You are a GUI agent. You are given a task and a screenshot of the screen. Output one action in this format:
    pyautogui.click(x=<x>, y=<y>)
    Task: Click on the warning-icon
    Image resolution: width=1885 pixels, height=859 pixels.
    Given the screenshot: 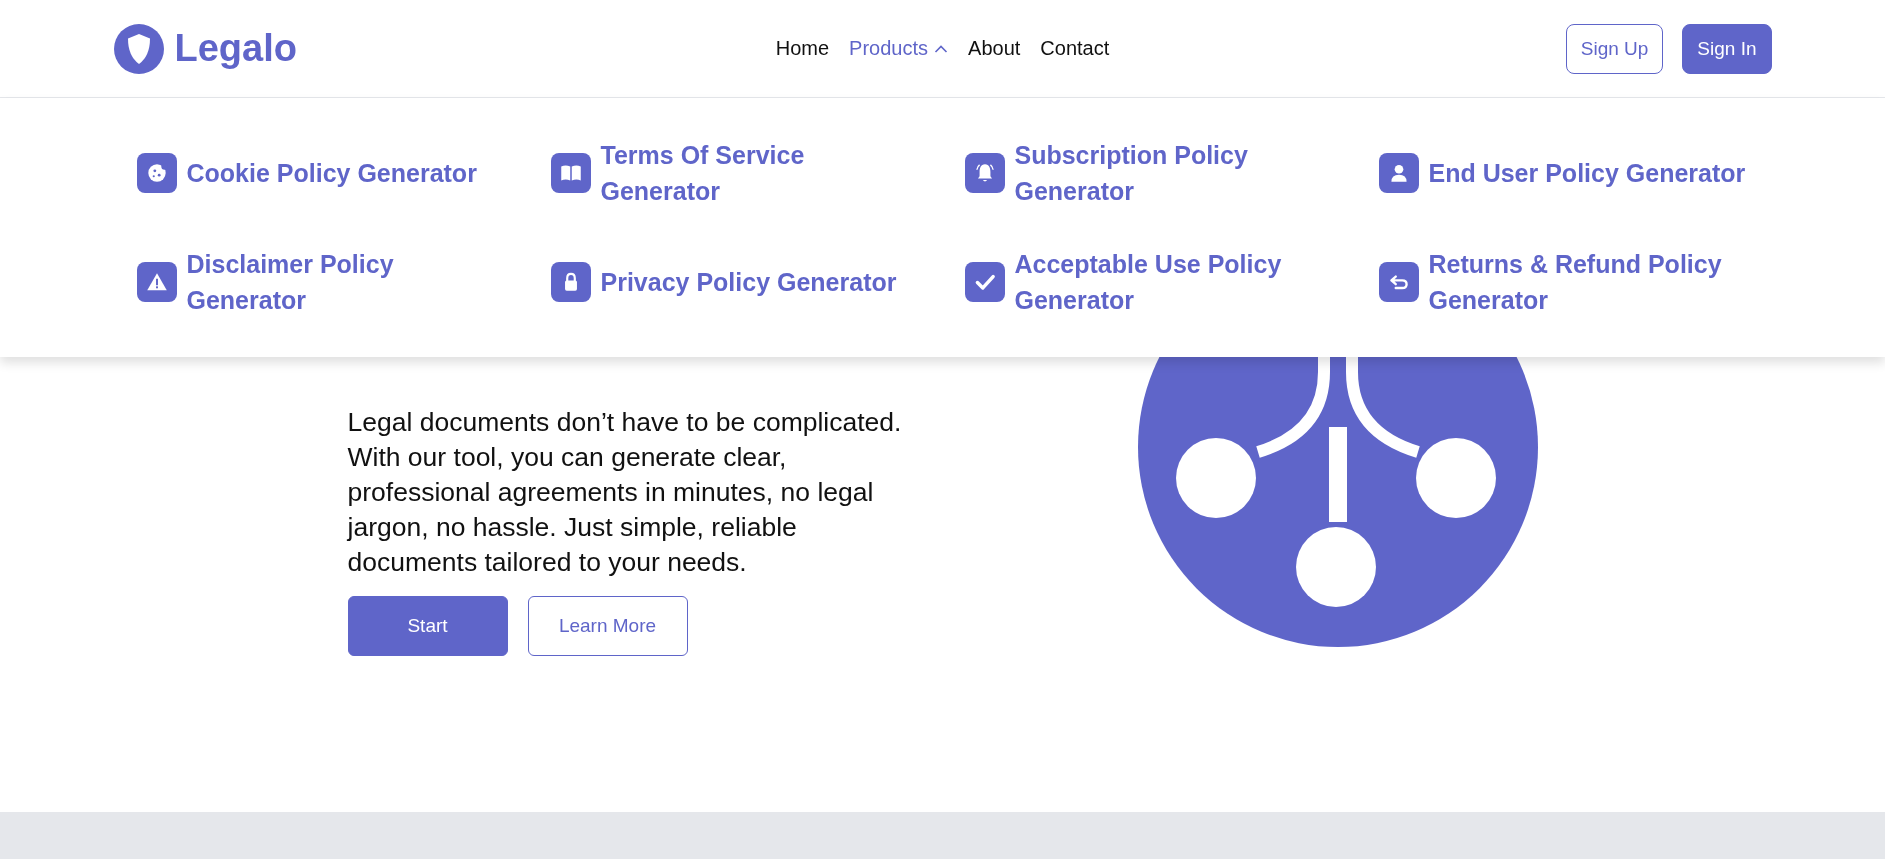 What is the action you would take?
    pyautogui.click(x=156, y=282)
    